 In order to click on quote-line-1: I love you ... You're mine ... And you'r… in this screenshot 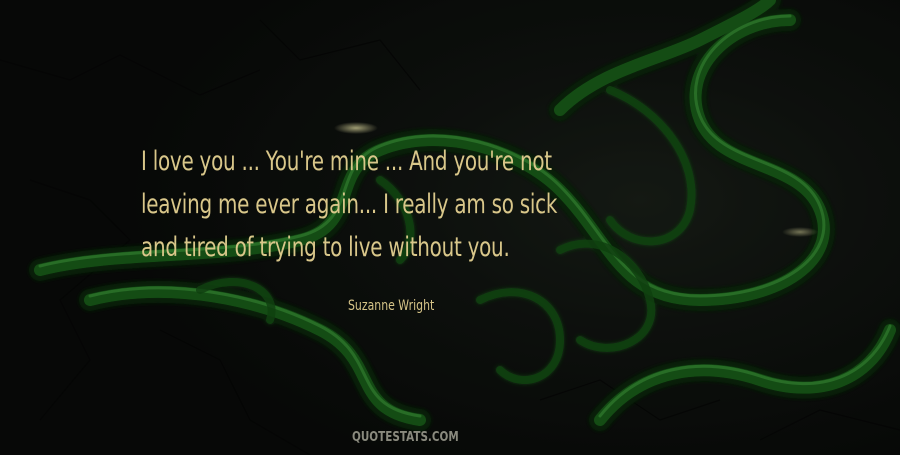, I will do `click(346, 161)`.